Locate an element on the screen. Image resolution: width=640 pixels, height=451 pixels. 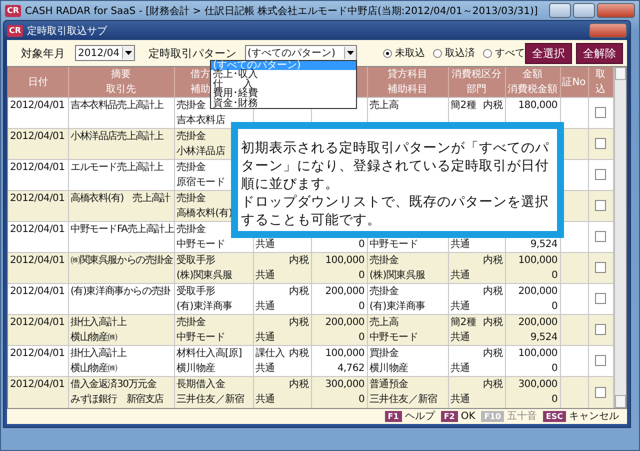
account-cell: 売上高 is located at coordinates (384, 322).